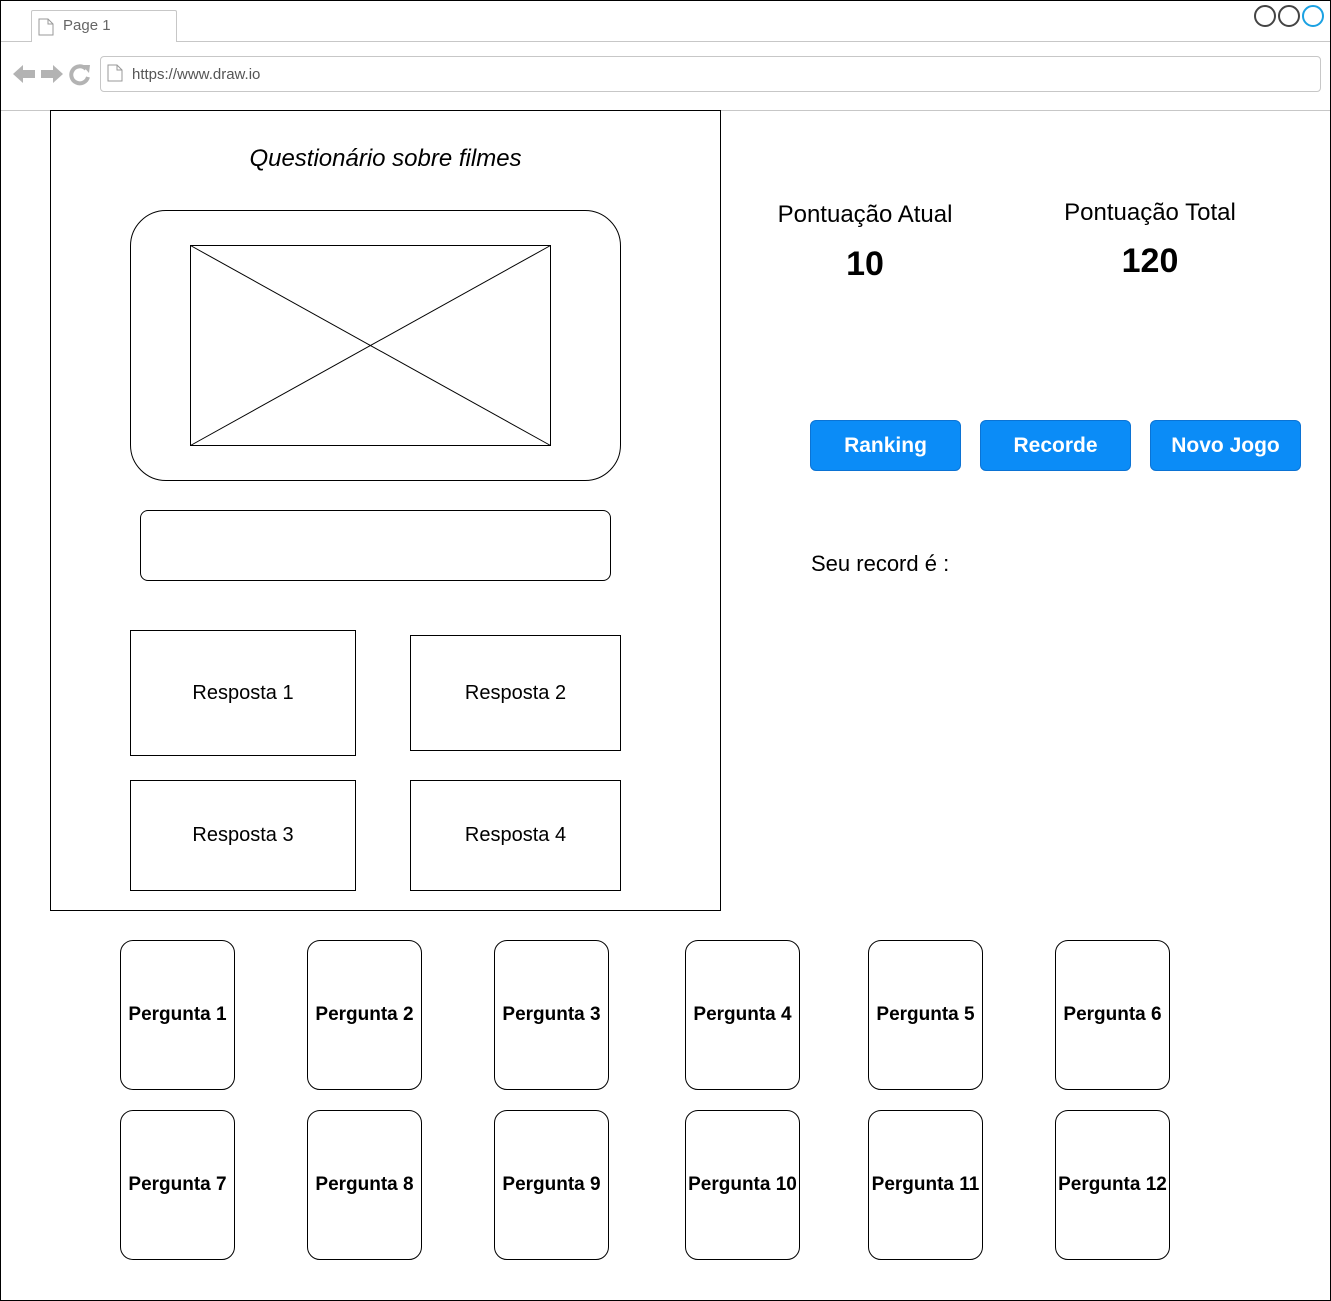  What do you see at coordinates (177, 1015) in the screenshot?
I see `question-card-1: Pergunta 1` at bounding box center [177, 1015].